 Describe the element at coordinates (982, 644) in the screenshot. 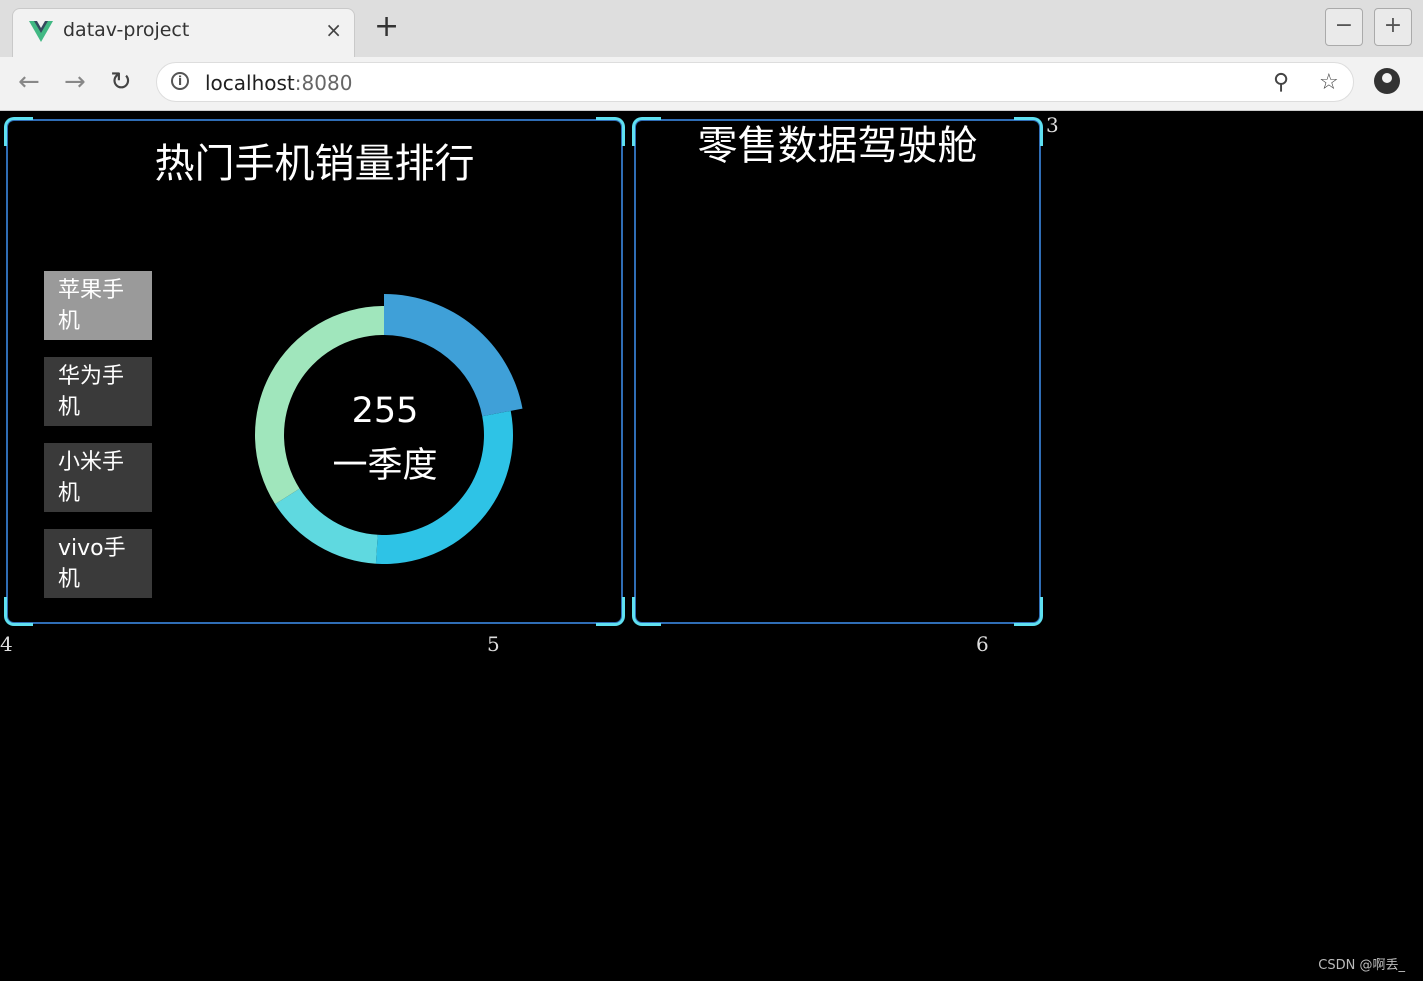

I see `grid-label-6: 6` at that location.